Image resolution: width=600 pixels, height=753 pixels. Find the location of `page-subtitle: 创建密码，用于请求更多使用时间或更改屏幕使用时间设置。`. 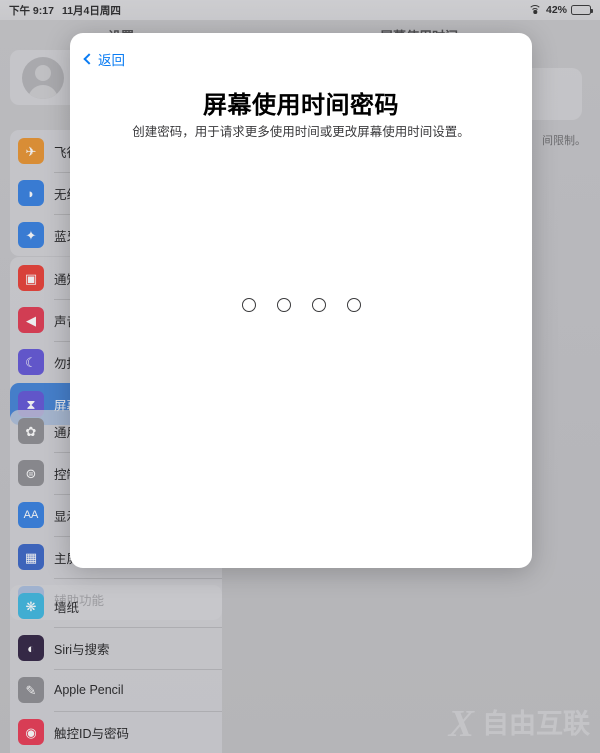

page-subtitle: 创建密码，用于请求更多使用时间或更改屏幕使用时间设置。 is located at coordinates (301, 132).